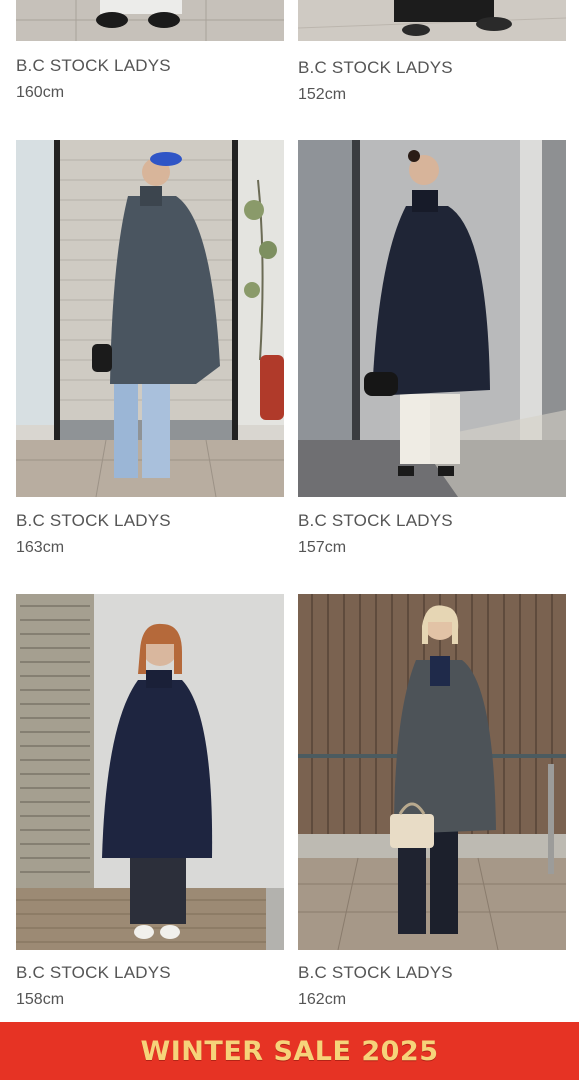 The image size is (579, 1080). I want to click on model-card-2: B.C STOCK LADYS 152cm, so click(432, 55).